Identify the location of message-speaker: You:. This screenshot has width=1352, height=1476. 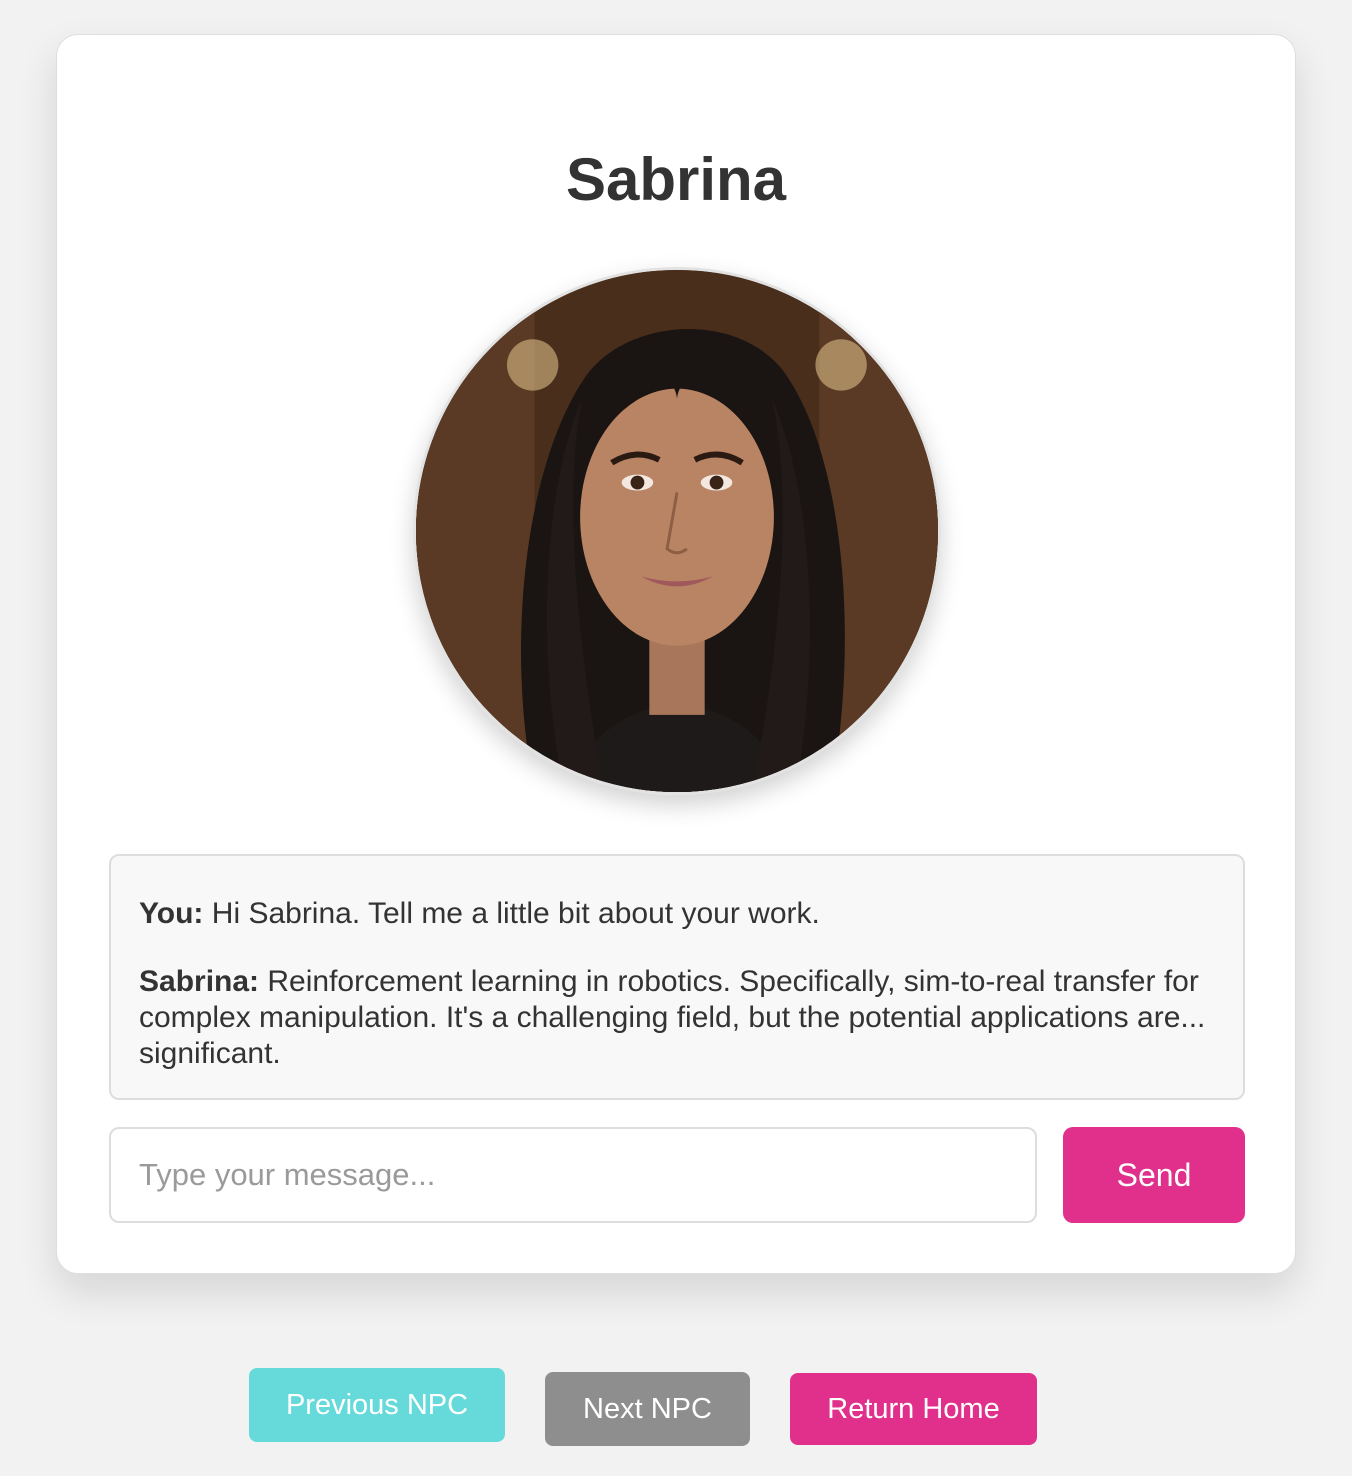
(171, 913).